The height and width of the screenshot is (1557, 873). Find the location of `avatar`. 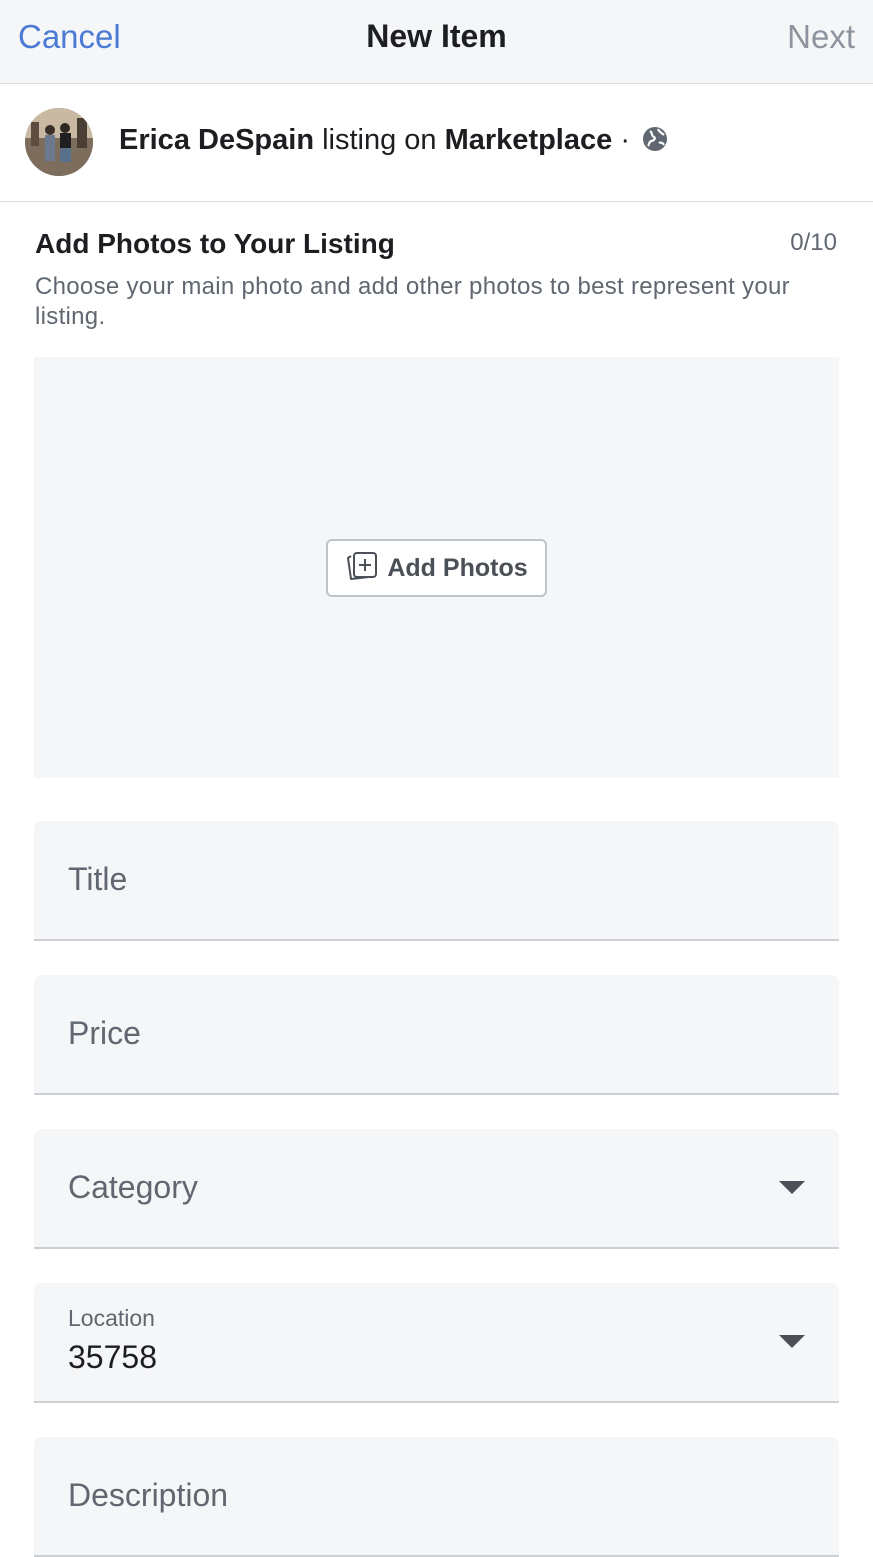

avatar is located at coordinates (59, 142).